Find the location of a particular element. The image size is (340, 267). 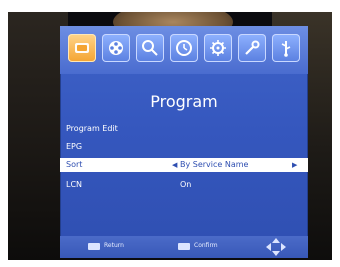

menu-item-epg: EPG is located at coordinates (184, 147).